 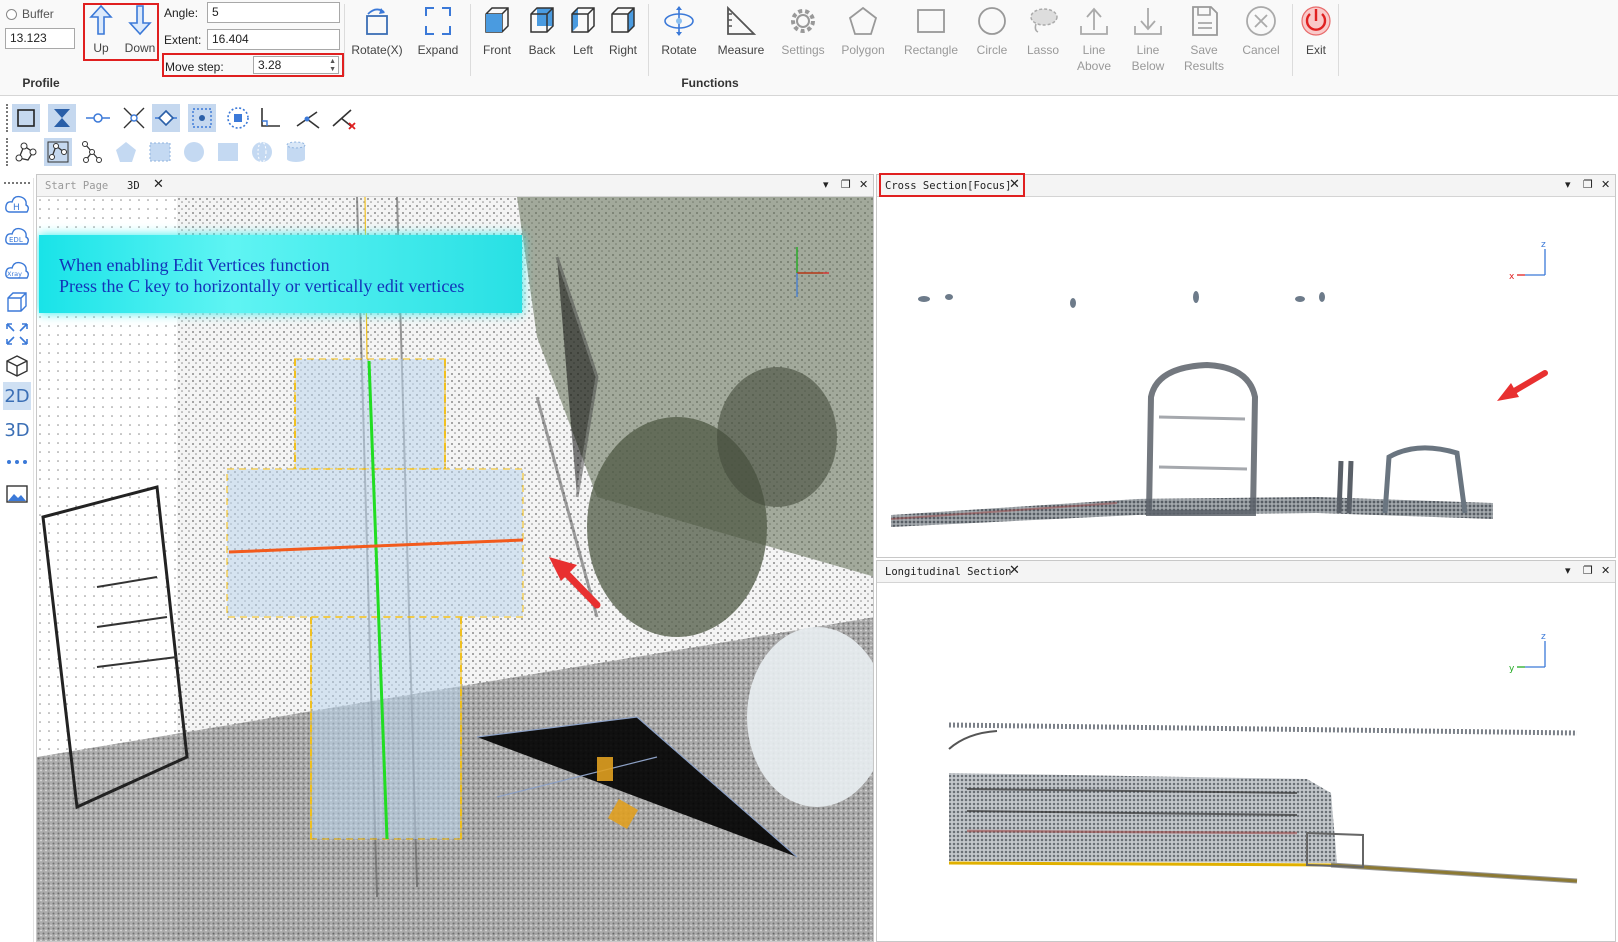 I want to click on hourglass-tool, so click(x=62, y=118).